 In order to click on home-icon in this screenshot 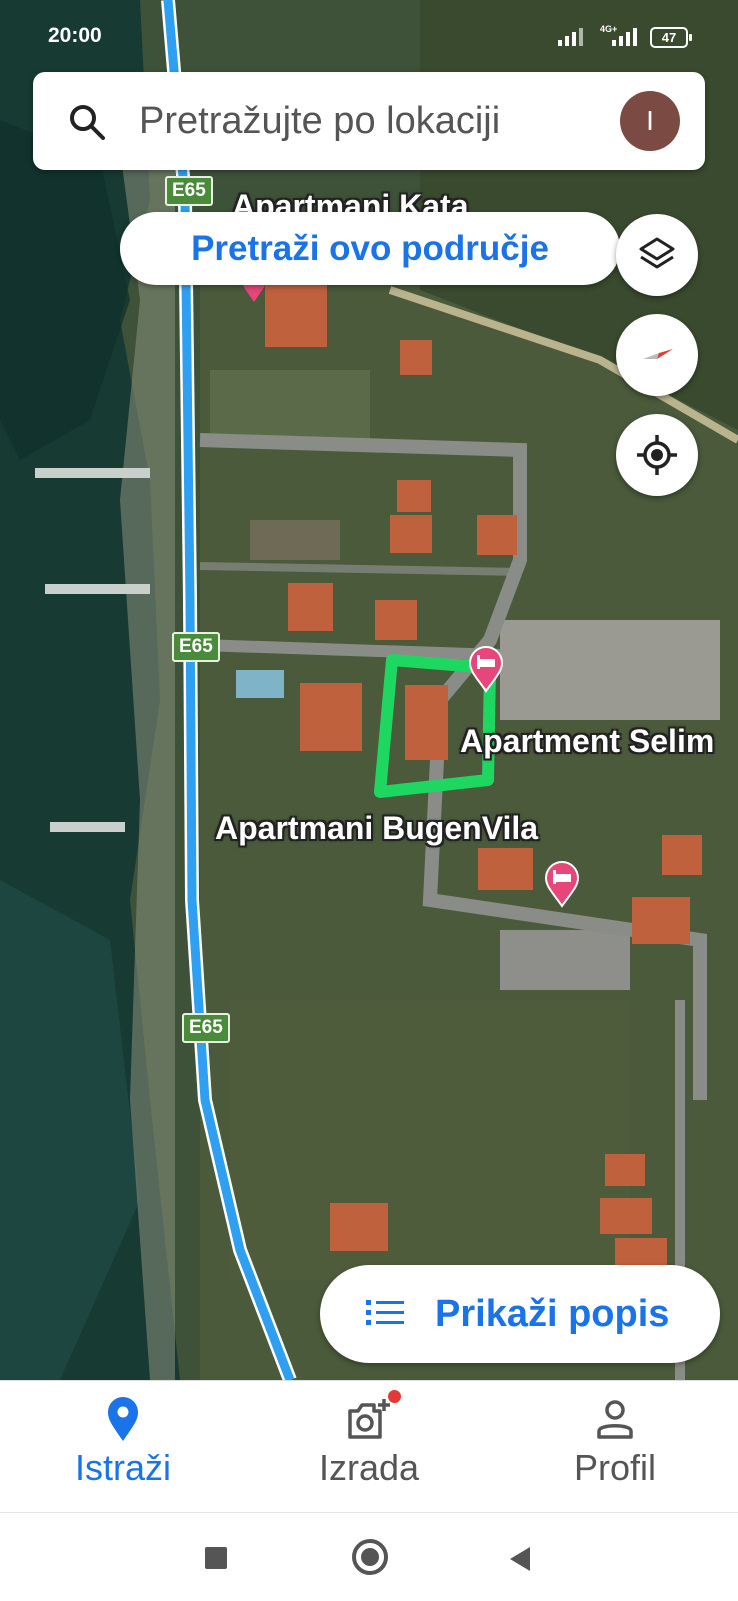, I will do `click(370, 1557)`.